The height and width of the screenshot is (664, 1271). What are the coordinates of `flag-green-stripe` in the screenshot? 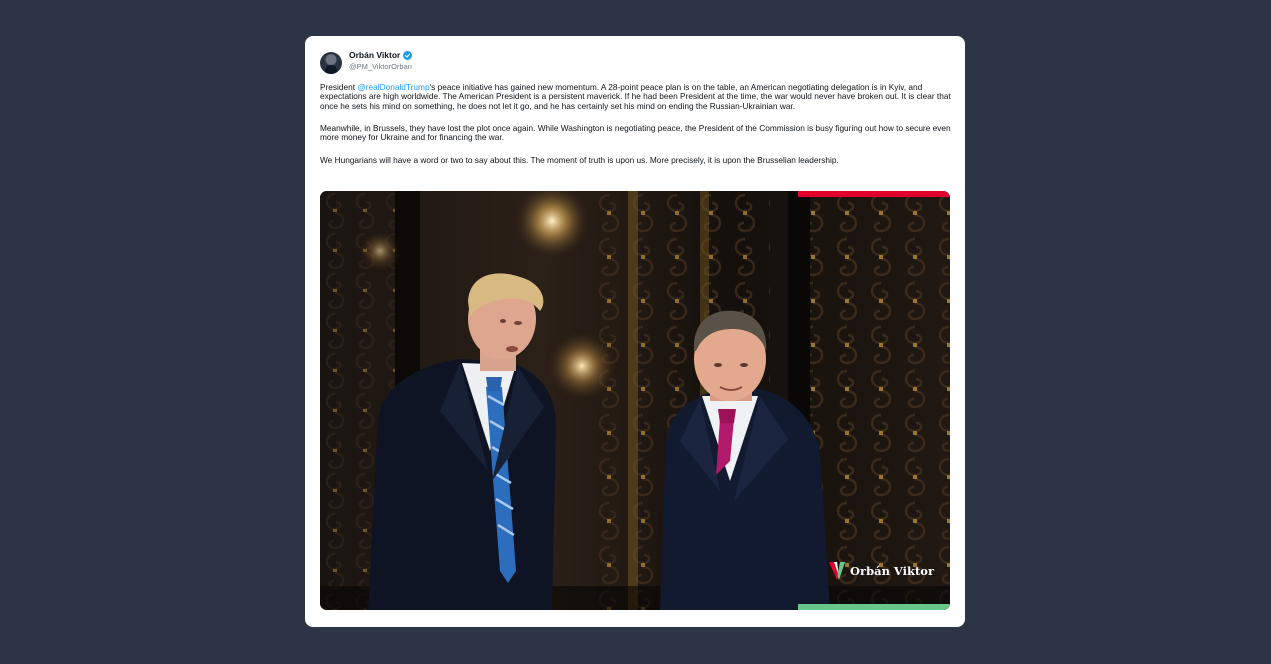 It's located at (874, 607).